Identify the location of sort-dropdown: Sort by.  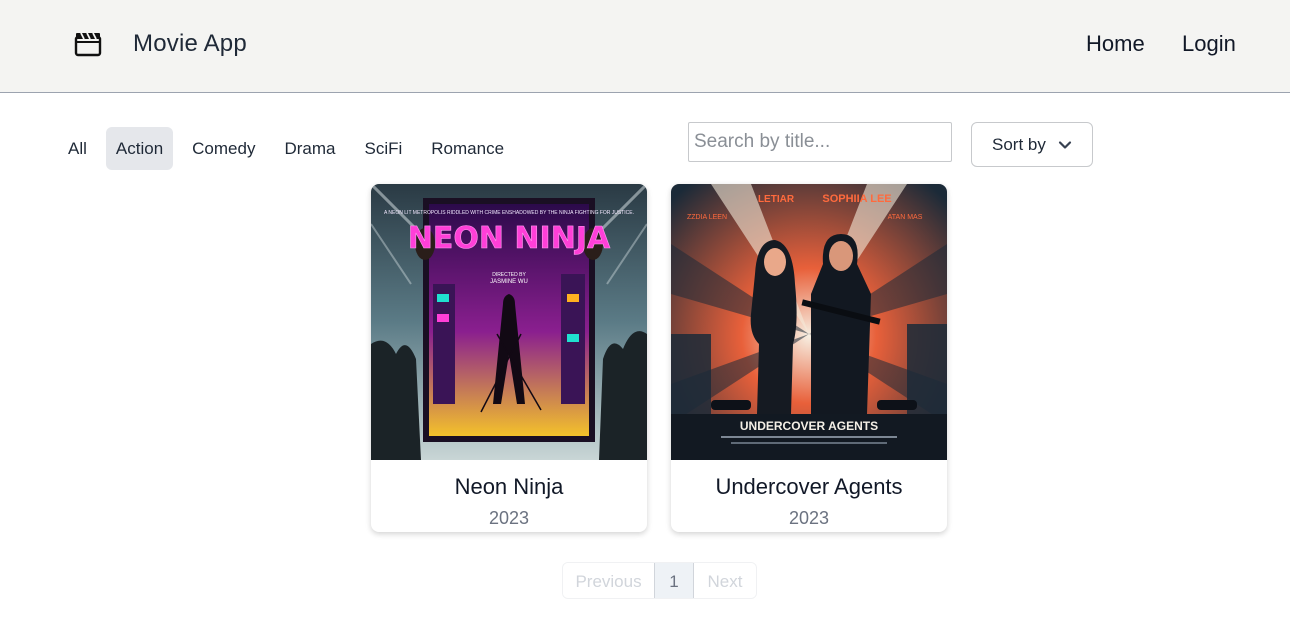
(1032, 144).